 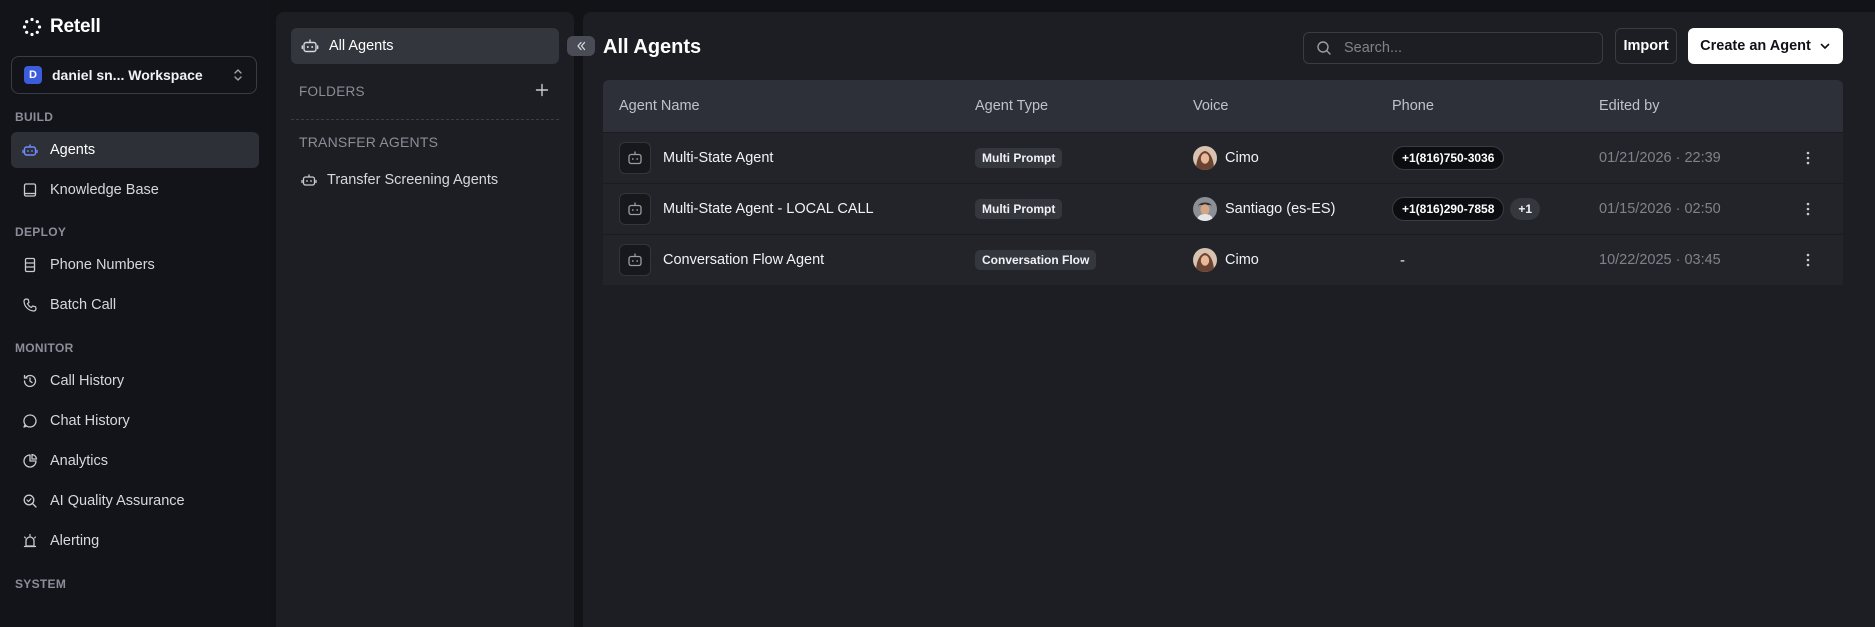 I want to click on sidebar-item-chat-history: Chat History, so click(x=135, y=421).